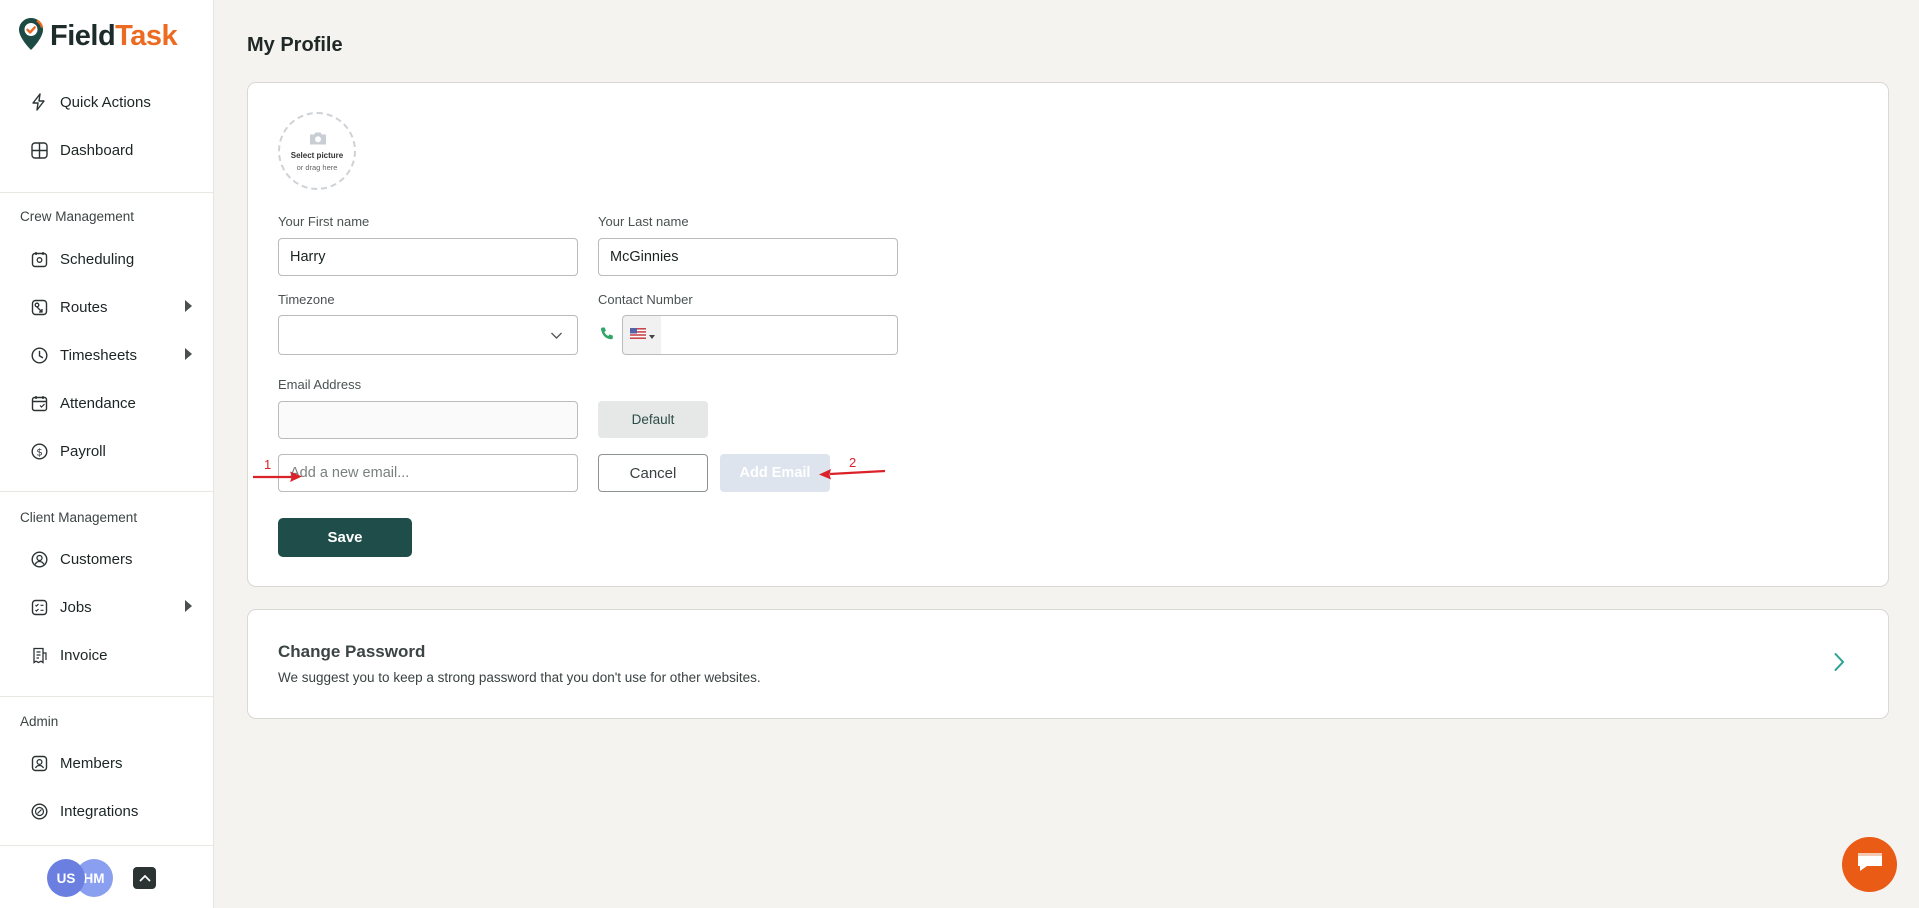 This screenshot has width=1919, height=908. What do you see at coordinates (98, 355) in the screenshot?
I see `sidebar-item-label: Timesheets` at bounding box center [98, 355].